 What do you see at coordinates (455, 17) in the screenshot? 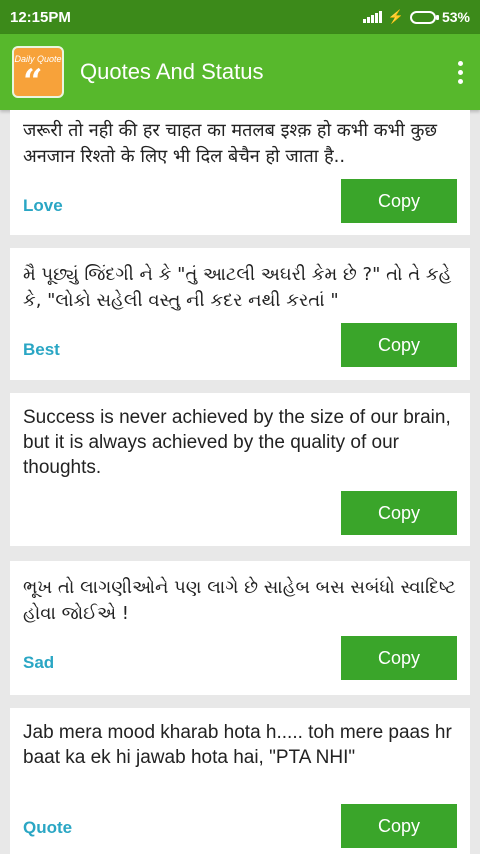
I see `battery-percent: 53%` at bounding box center [455, 17].